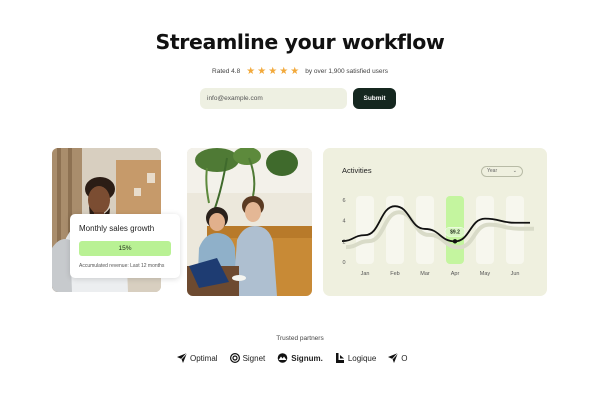 This screenshot has width=600, height=400. I want to click on partner-o: O, so click(398, 358).